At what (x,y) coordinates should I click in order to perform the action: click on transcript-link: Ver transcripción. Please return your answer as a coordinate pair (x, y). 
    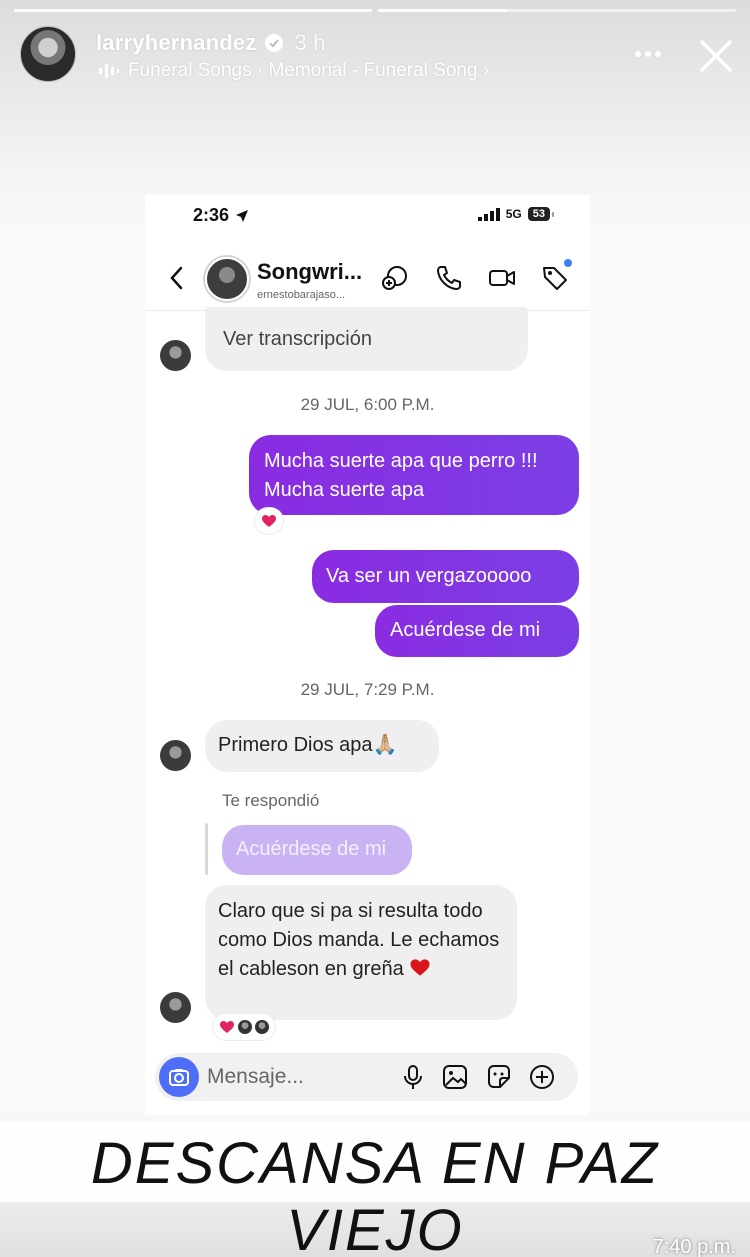
    Looking at the image, I should click on (297, 339).